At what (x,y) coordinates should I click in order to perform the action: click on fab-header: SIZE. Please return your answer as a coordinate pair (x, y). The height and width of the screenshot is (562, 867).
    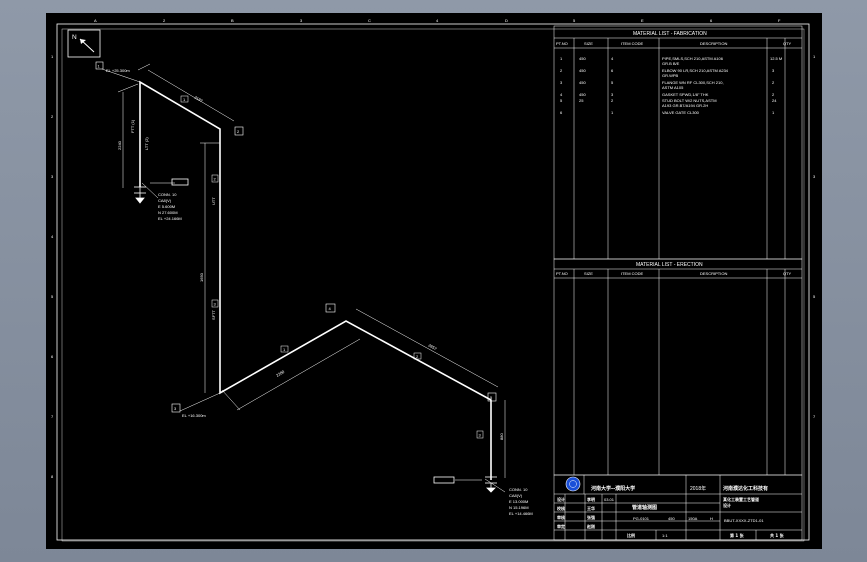
    Looking at the image, I should click on (588, 43).